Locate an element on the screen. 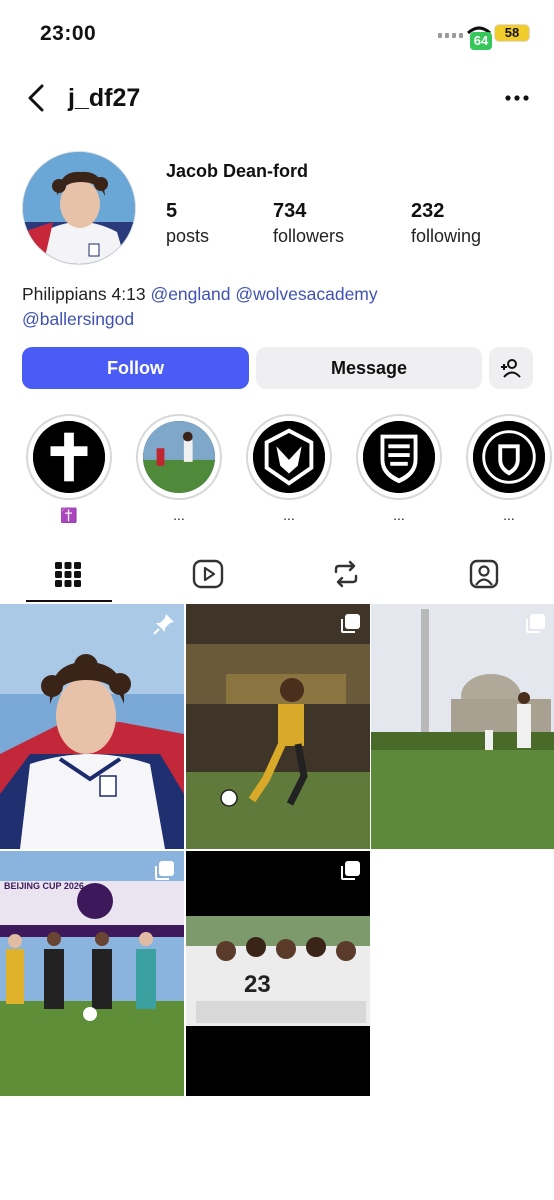  scotland-badge is located at coordinates (509, 457).